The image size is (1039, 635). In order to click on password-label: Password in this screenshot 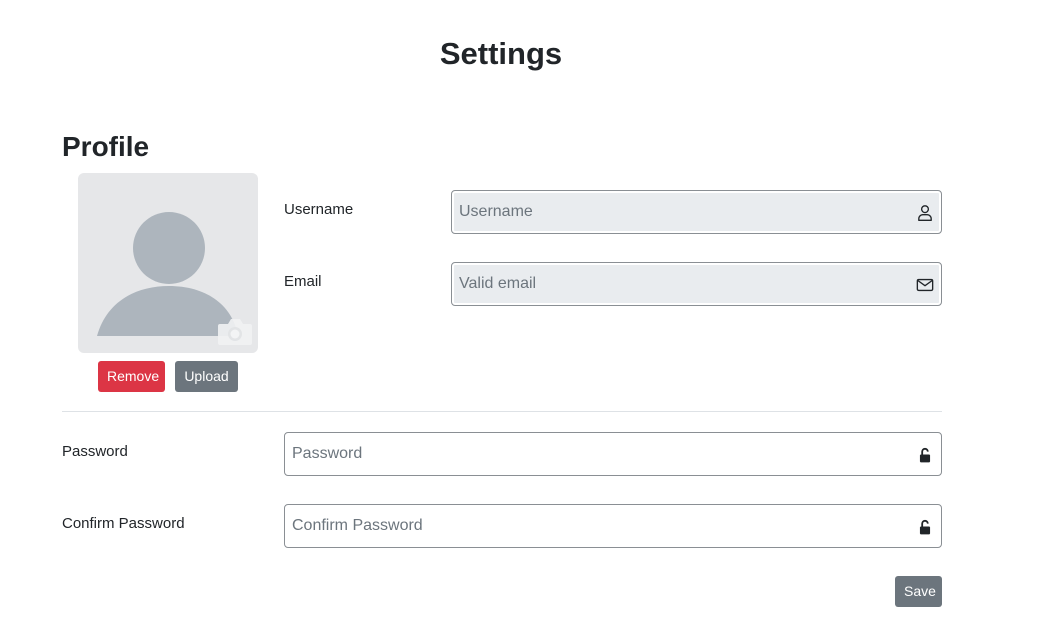, I will do `click(95, 451)`.